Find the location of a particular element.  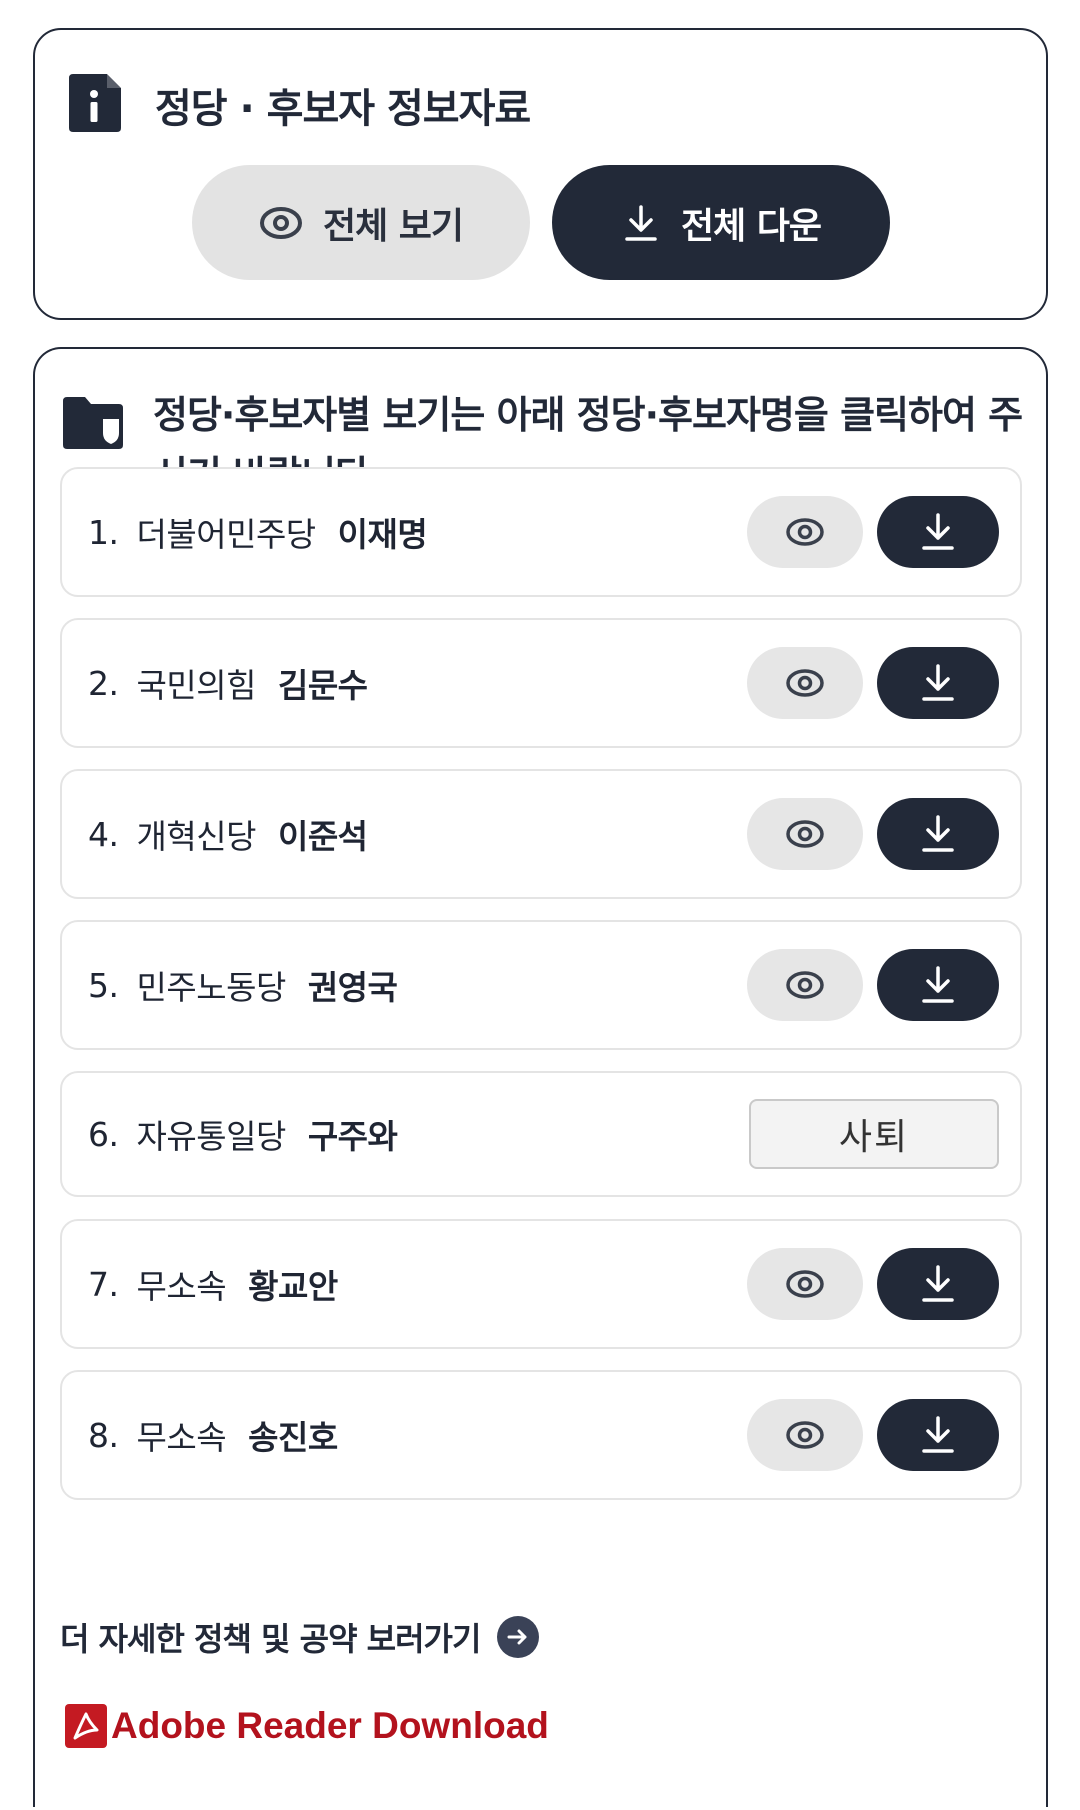

row-number: 5. is located at coordinates (103, 985).